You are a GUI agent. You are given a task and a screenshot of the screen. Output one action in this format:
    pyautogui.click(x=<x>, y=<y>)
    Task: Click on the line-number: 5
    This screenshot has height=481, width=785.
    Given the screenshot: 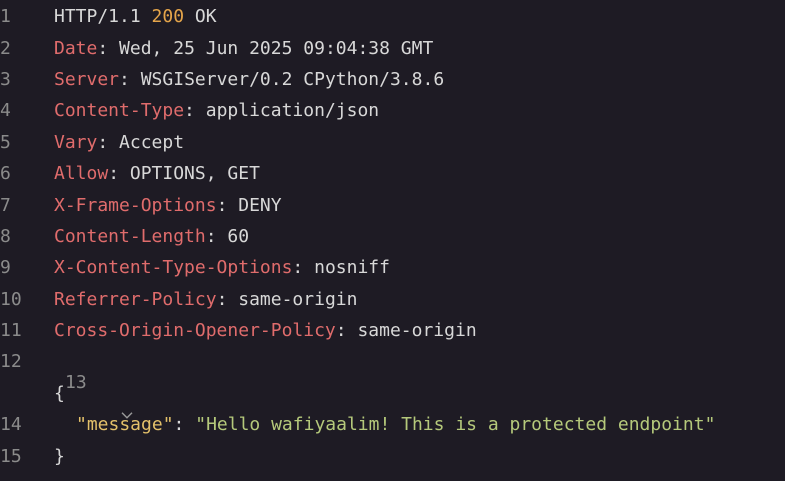 What is the action you would take?
    pyautogui.click(x=5, y=142)
    